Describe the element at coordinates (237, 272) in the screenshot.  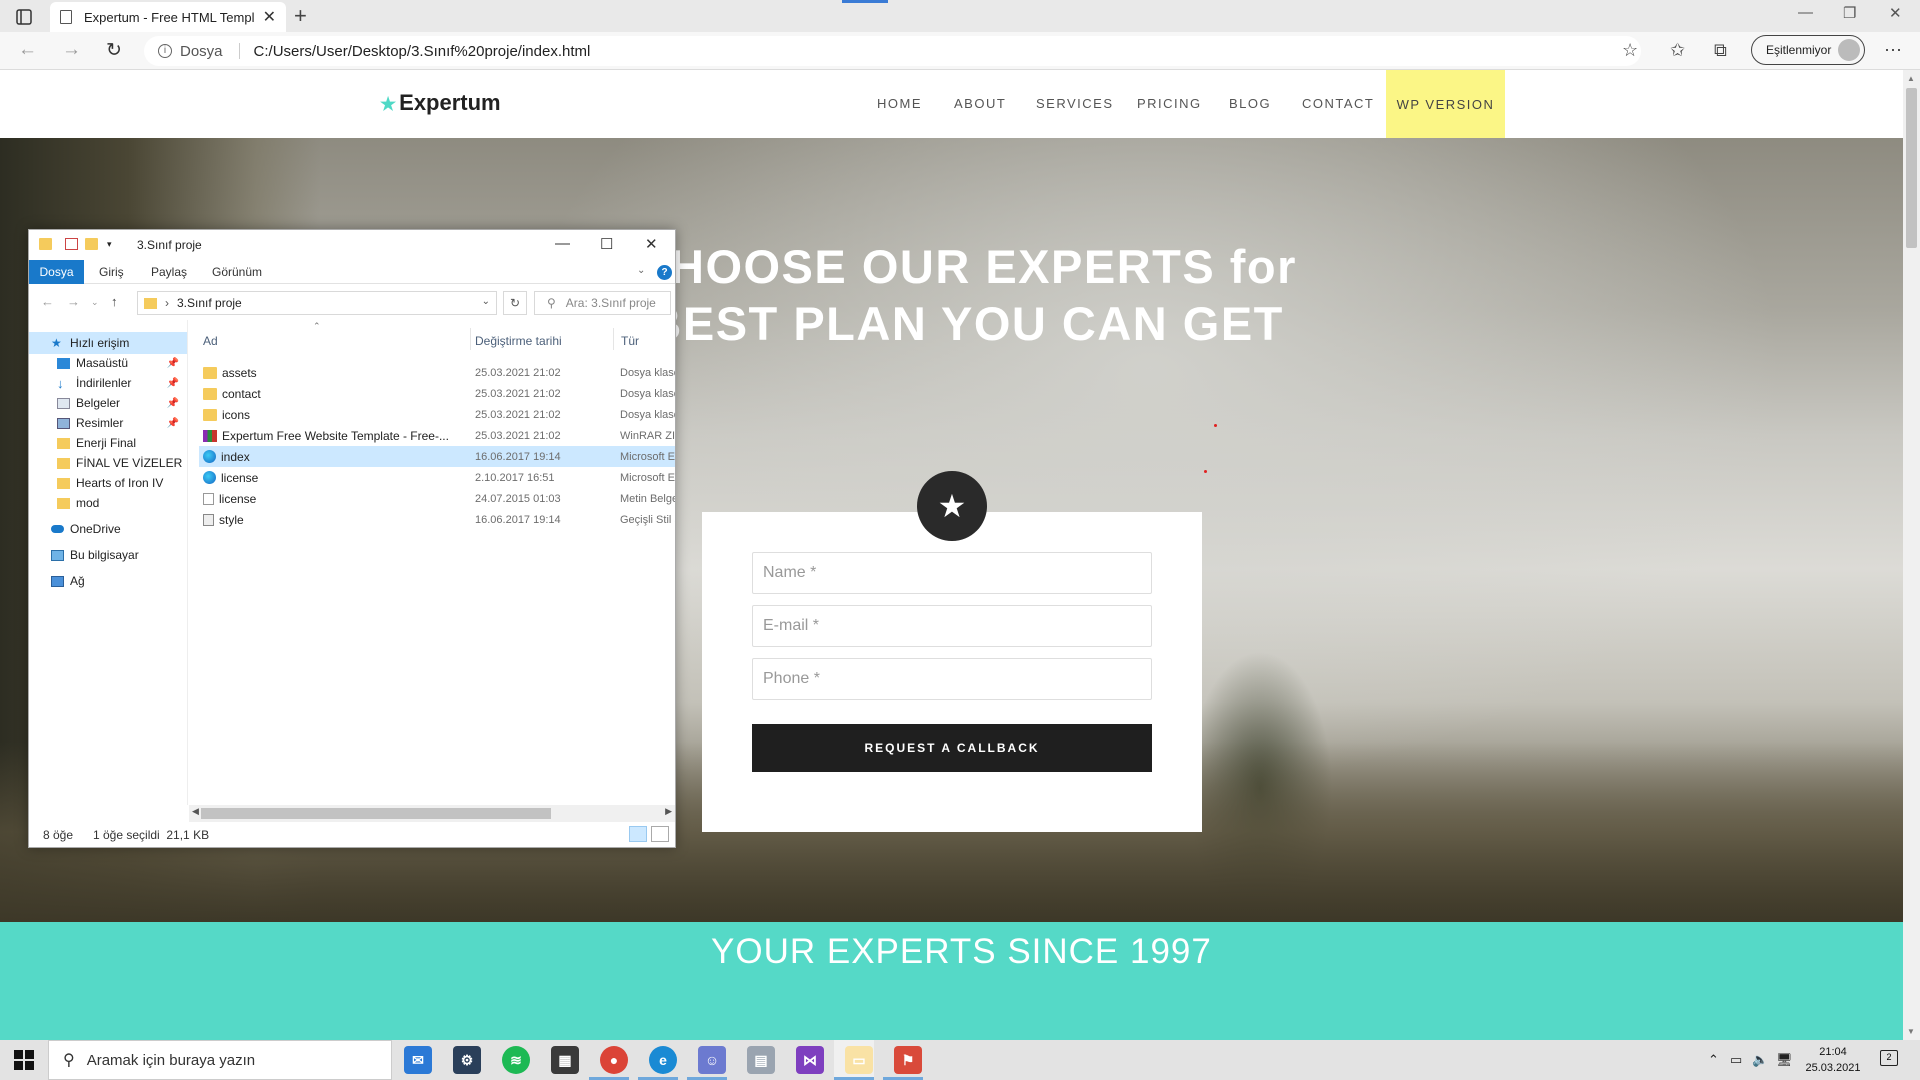
I see `ribbon-tab-view: Görünüm` at that location.